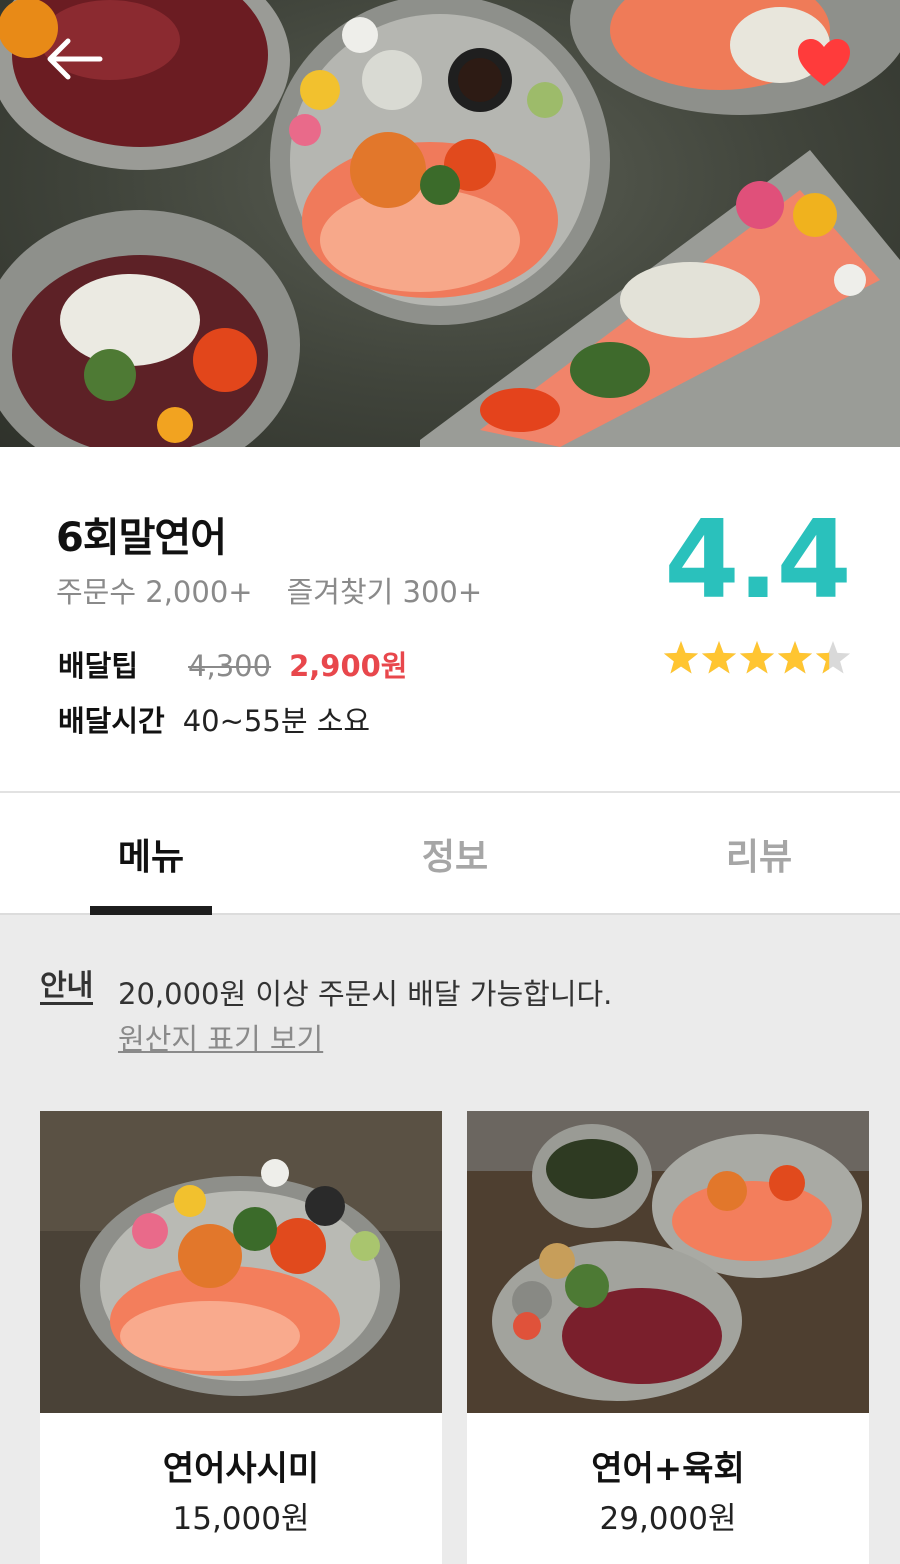 The height and width of the screenshot is (1564, 900). What do you see at coordinates (348, 666) in the screenshot?
I see `delivery-tip-discounted: 2,900원` at bounding box center [348, 666].